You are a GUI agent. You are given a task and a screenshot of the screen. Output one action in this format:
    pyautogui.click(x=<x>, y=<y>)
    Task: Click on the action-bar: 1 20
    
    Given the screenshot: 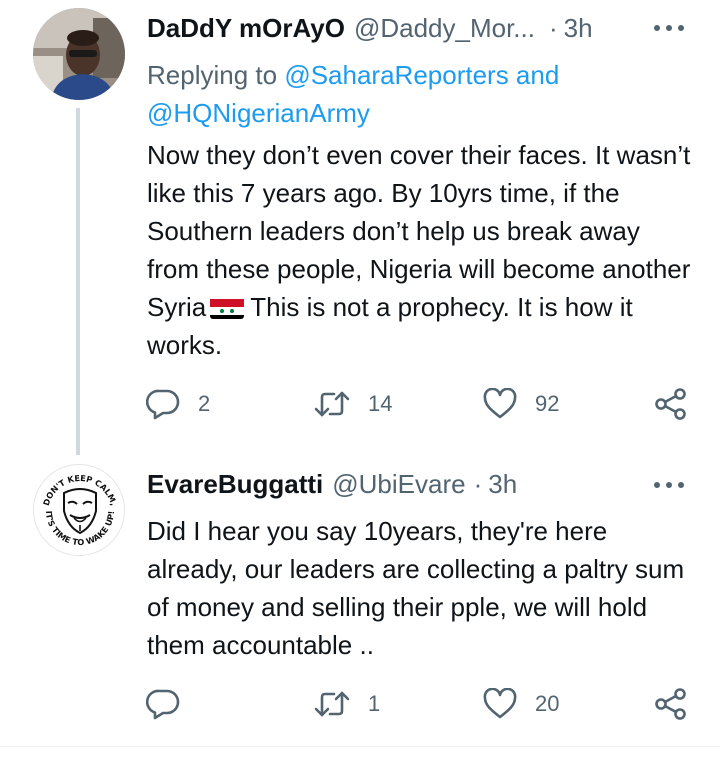 What is the action you would take?
    pyautogui.click(x=418, y=704)
    